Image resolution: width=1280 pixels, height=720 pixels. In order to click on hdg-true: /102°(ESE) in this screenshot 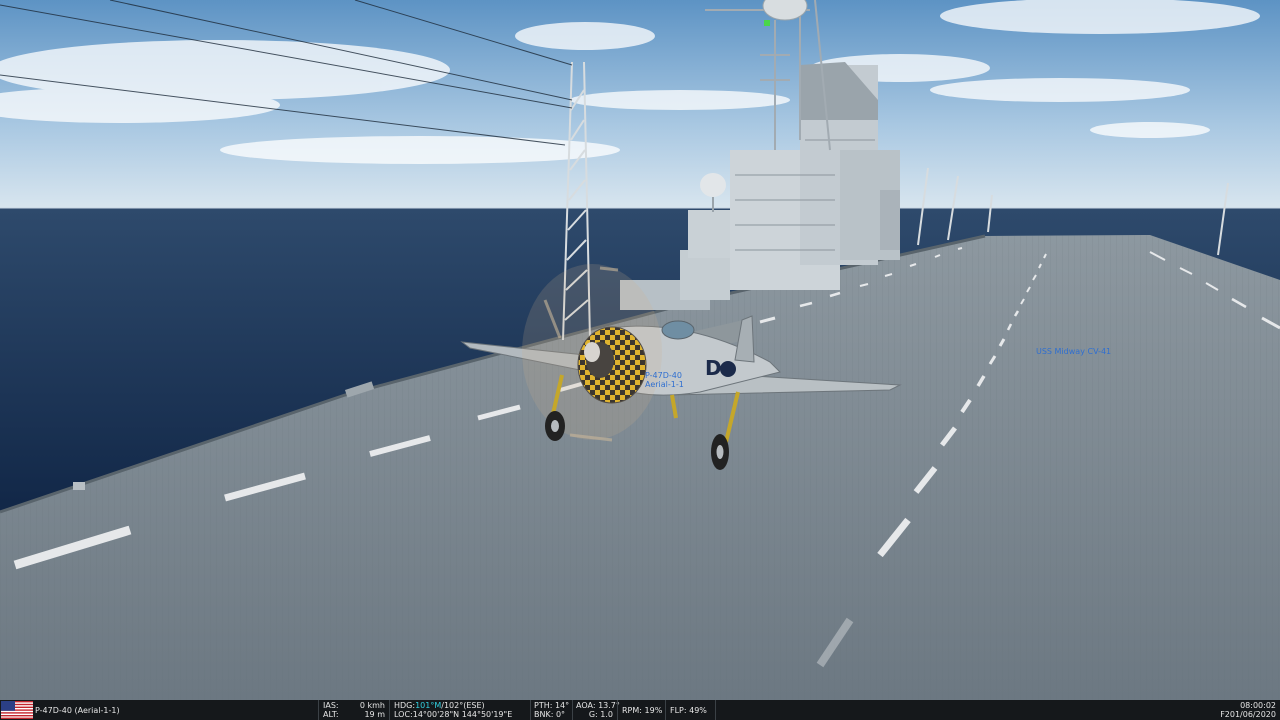, I will do `click(463, 705)`.